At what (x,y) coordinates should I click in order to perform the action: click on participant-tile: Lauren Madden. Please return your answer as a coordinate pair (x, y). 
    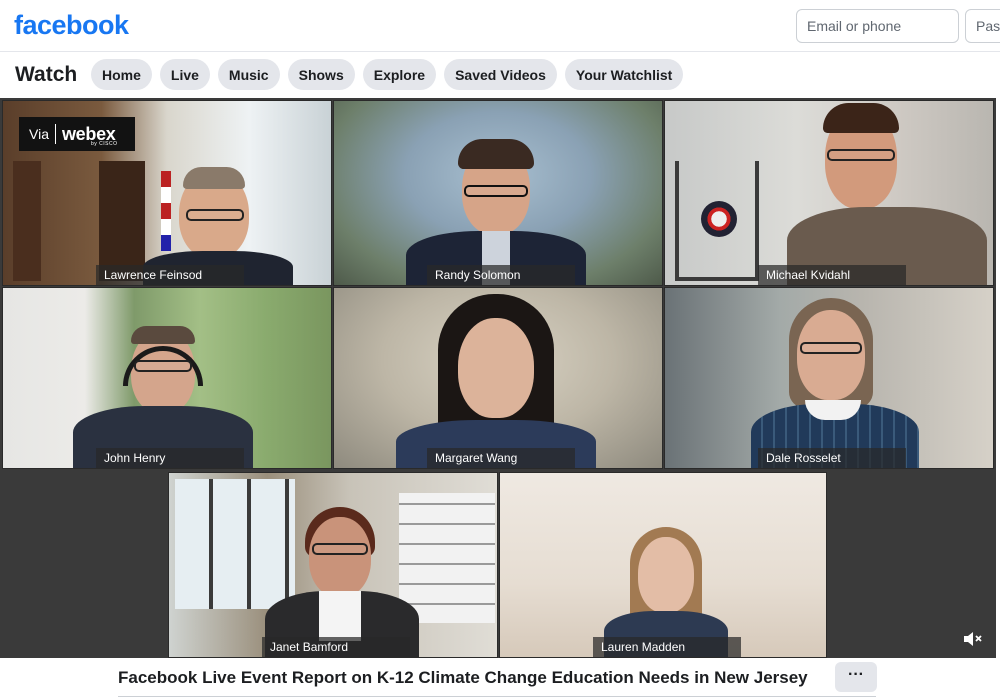
    Looking at the image, I should click on (663, 565).